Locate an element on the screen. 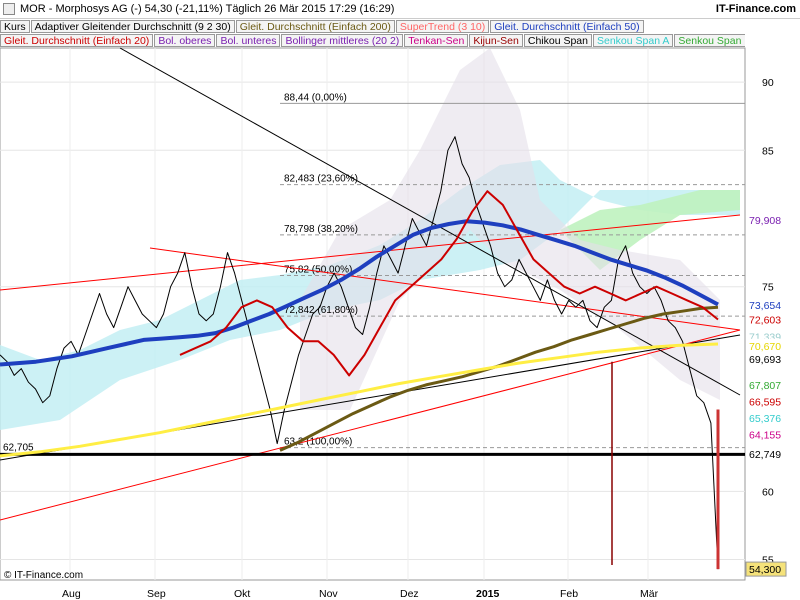 This screenshot has width=800, height=600. price-label: 70,670 is located at coordinates (765, 347).